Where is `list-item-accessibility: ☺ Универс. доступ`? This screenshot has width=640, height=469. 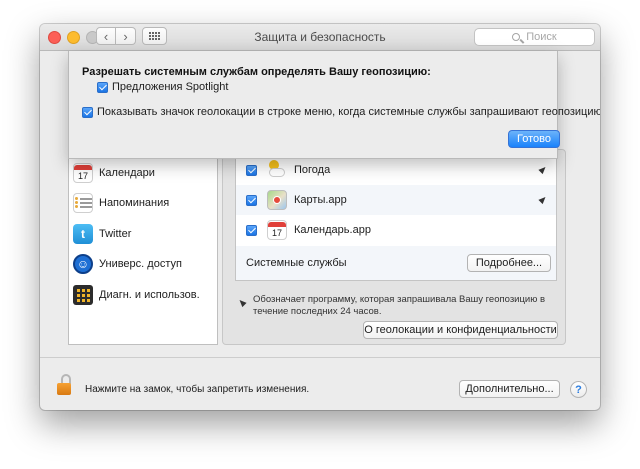 list-item-accessibility: ☺ Универс. доступ is located at coordinates (127, 264).